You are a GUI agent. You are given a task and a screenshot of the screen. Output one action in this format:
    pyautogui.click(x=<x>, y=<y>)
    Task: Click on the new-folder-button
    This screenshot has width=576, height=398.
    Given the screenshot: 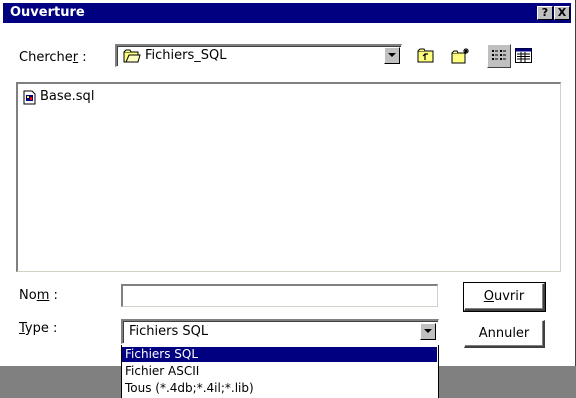 What is the action you would take?
    pyautogui.click(x=461, y=56)
    